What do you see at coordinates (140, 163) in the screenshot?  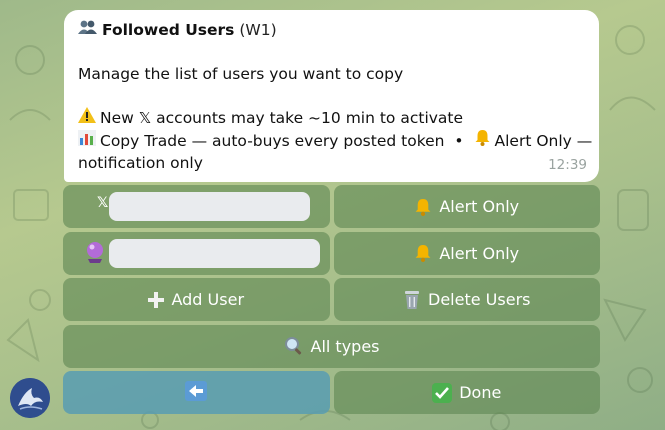 I see `legend-alert-desc: notification only` at bounding box center [140, 163].